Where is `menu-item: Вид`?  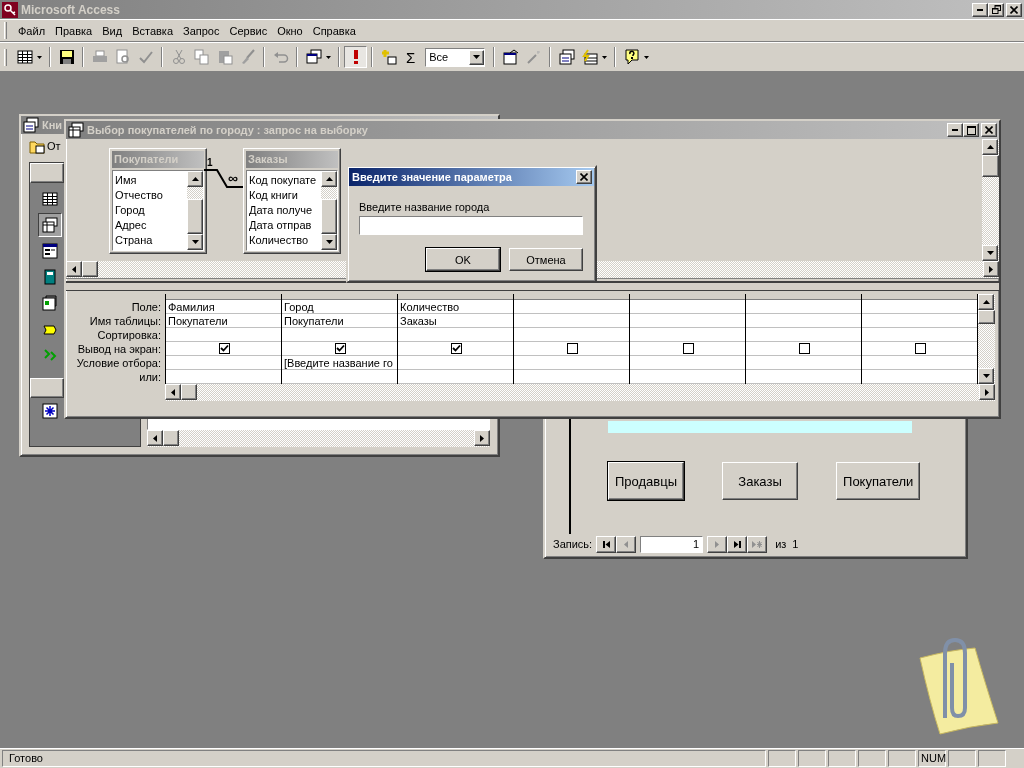
menu-item: Вид is located at coordinates (112, 30).